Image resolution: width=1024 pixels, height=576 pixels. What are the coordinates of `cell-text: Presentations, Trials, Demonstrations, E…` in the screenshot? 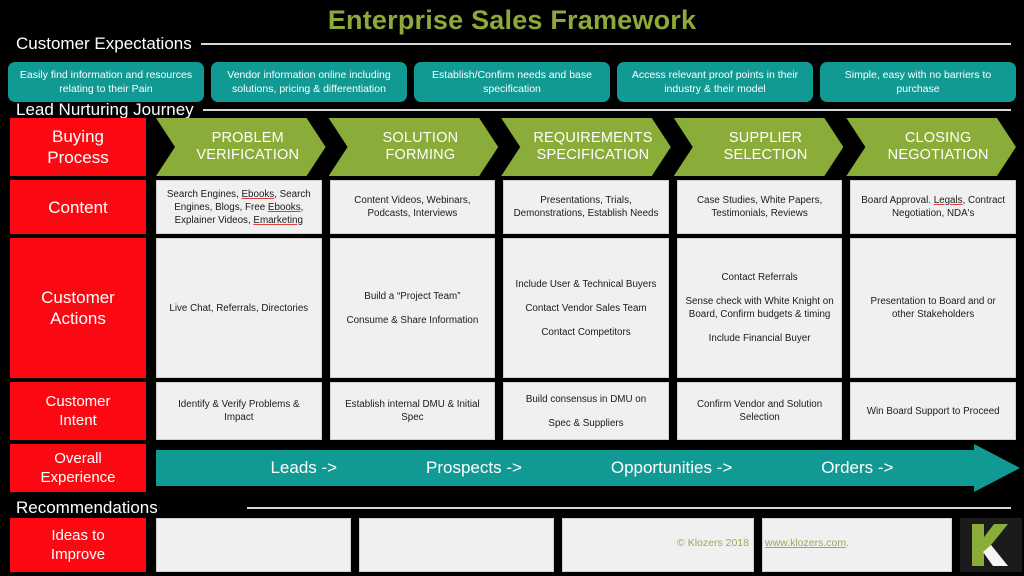 It's located at (586, 207).